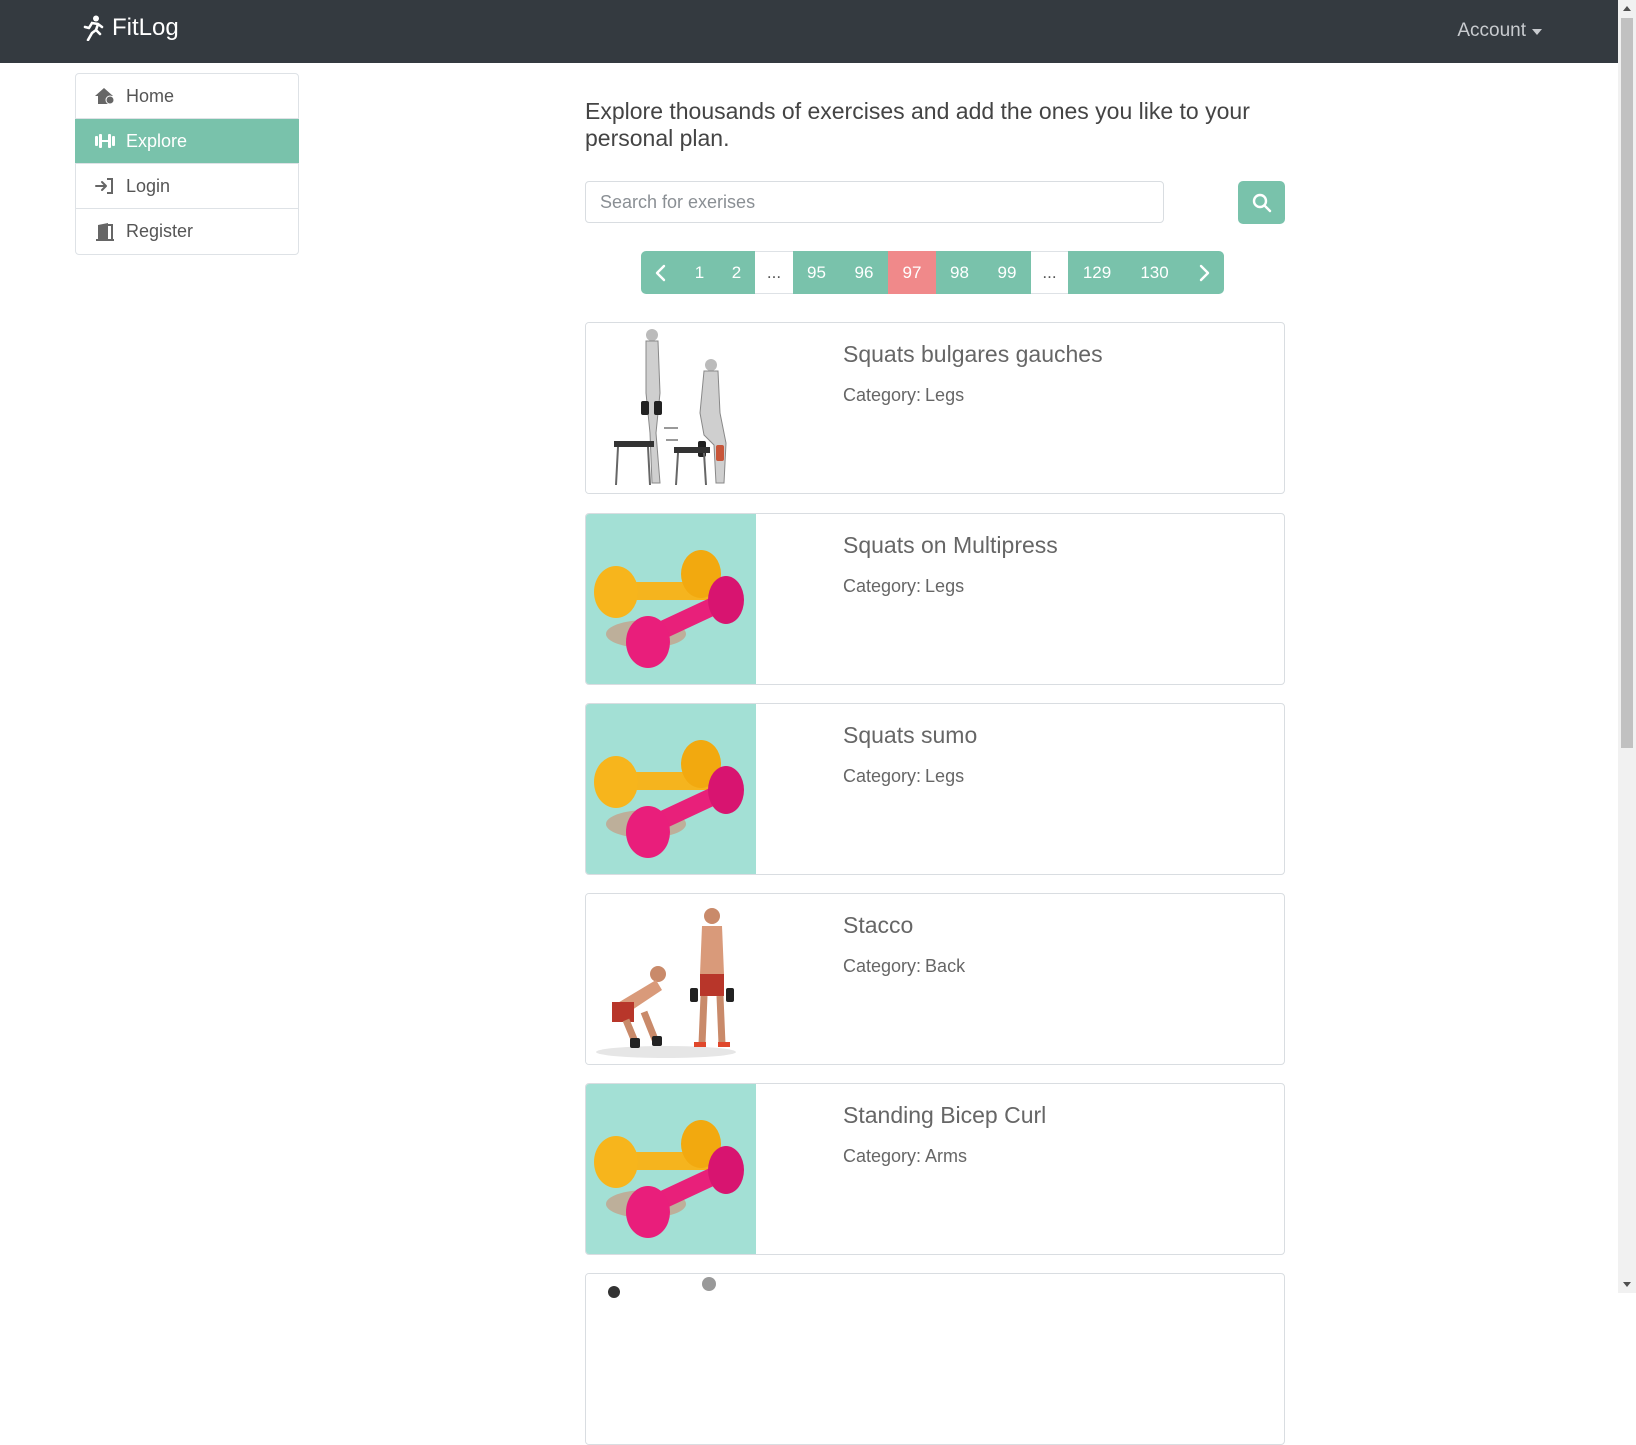 This screenshot has width=1636, height=1445. What do you see at coordinates (93, 28) in the screenshot?
I see `running-person-icon` at bounding box center [93, 28].